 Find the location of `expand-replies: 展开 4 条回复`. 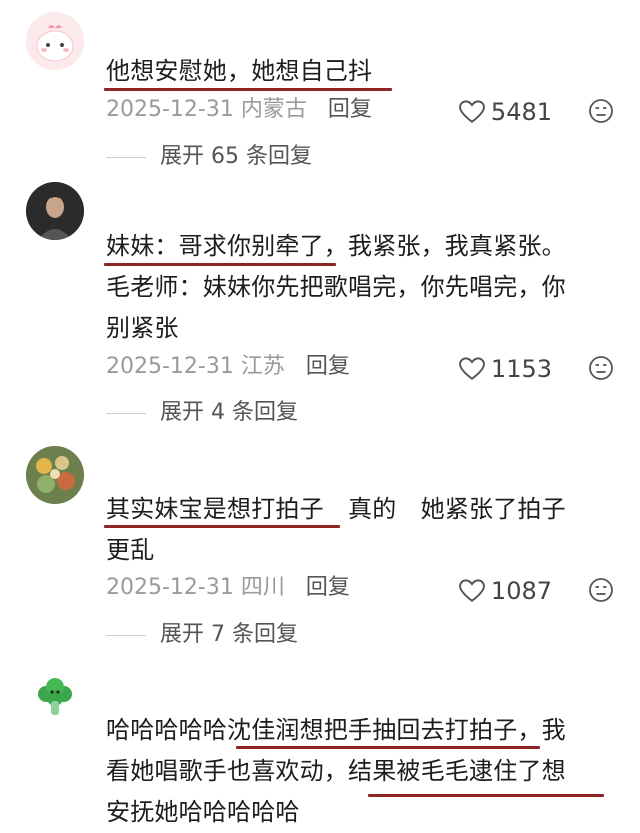

expand-replies: 展开 4 条回复 is located at coordinates (202, 413).